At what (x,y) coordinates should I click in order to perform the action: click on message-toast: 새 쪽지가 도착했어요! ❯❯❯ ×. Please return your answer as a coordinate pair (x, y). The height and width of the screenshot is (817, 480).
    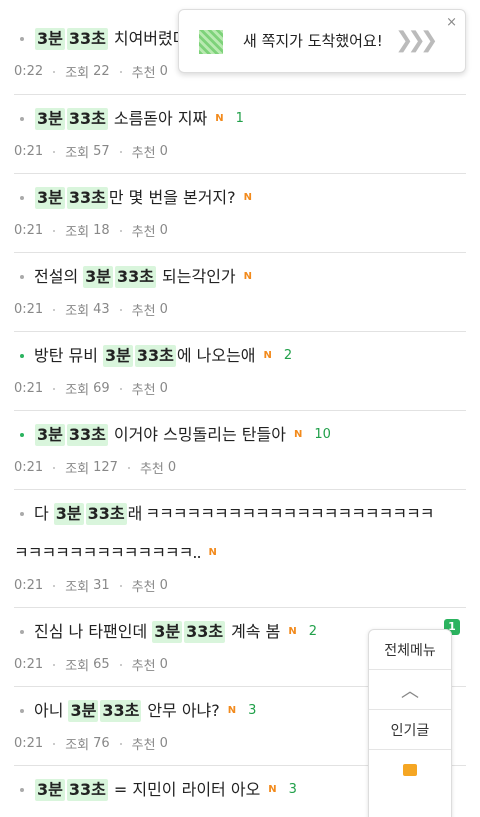
    Looking at the image, I should click on (322, 41).